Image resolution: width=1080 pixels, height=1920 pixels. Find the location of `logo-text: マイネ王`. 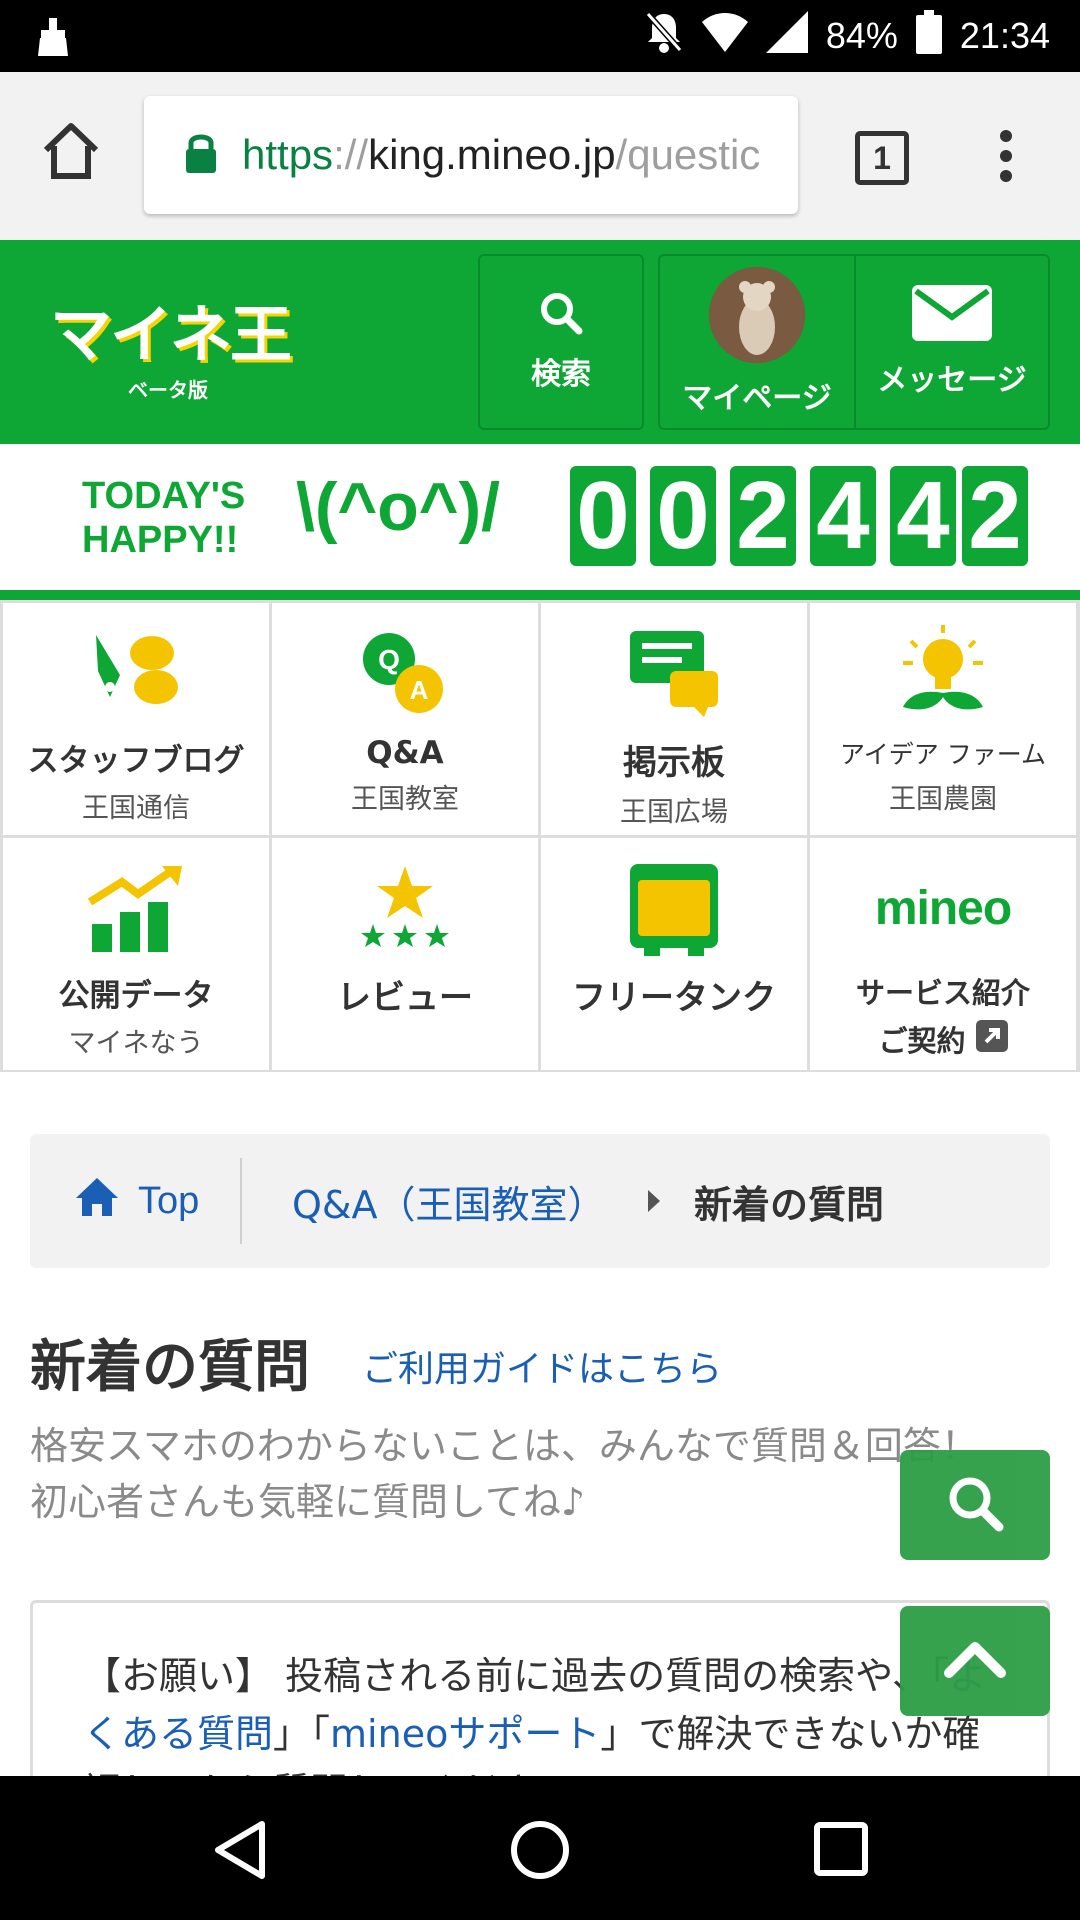

logo-text: マイネ王 is located at coordinates (171, 334).